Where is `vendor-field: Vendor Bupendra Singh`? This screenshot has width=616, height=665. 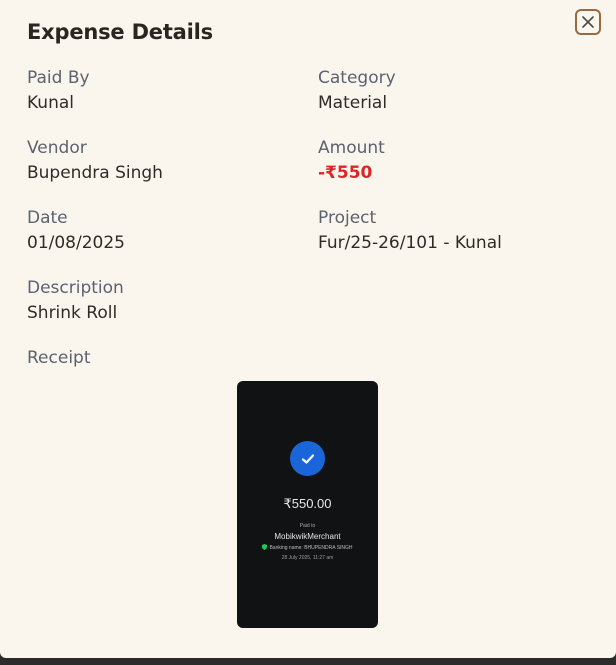 vendor-field: Vendor Bupendra Singh is located at coordinates (95, 160).